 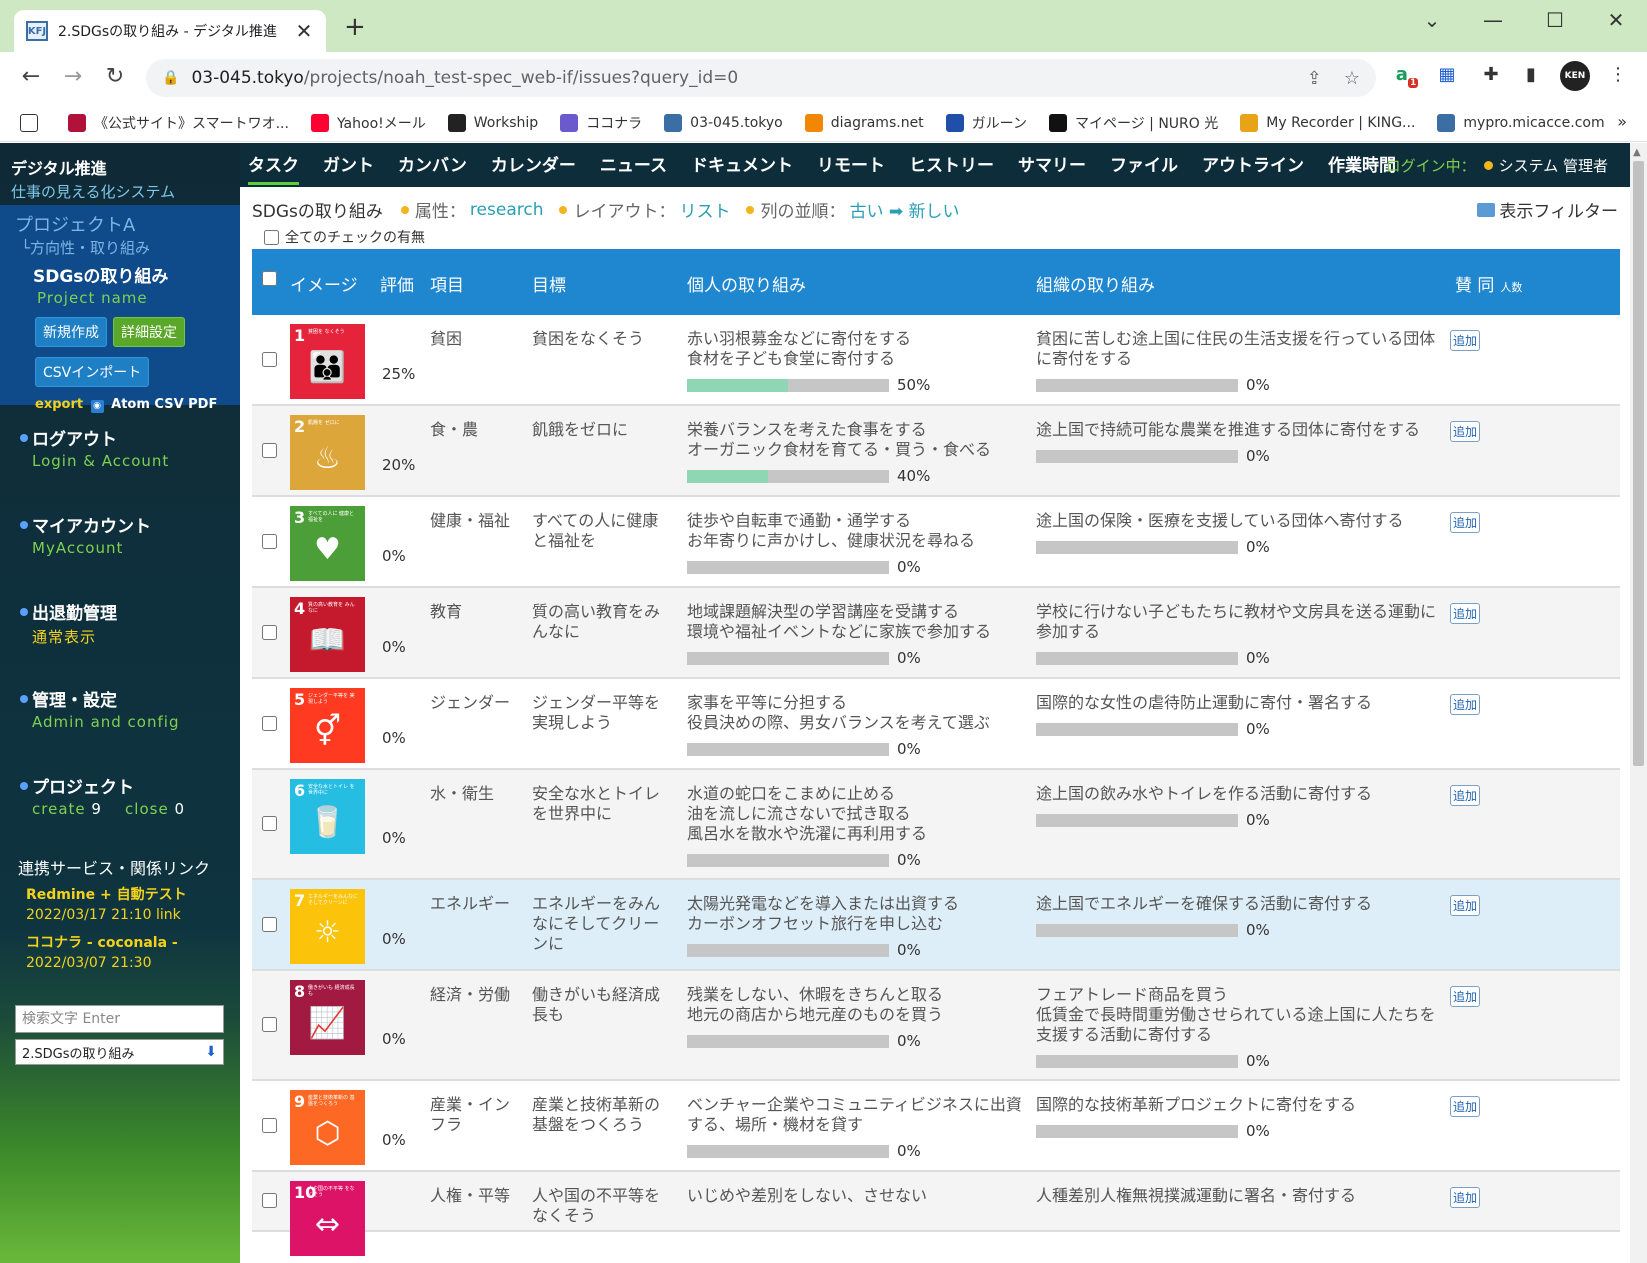 I want to click on header-goal: 目標, so click(x=549, y=283).